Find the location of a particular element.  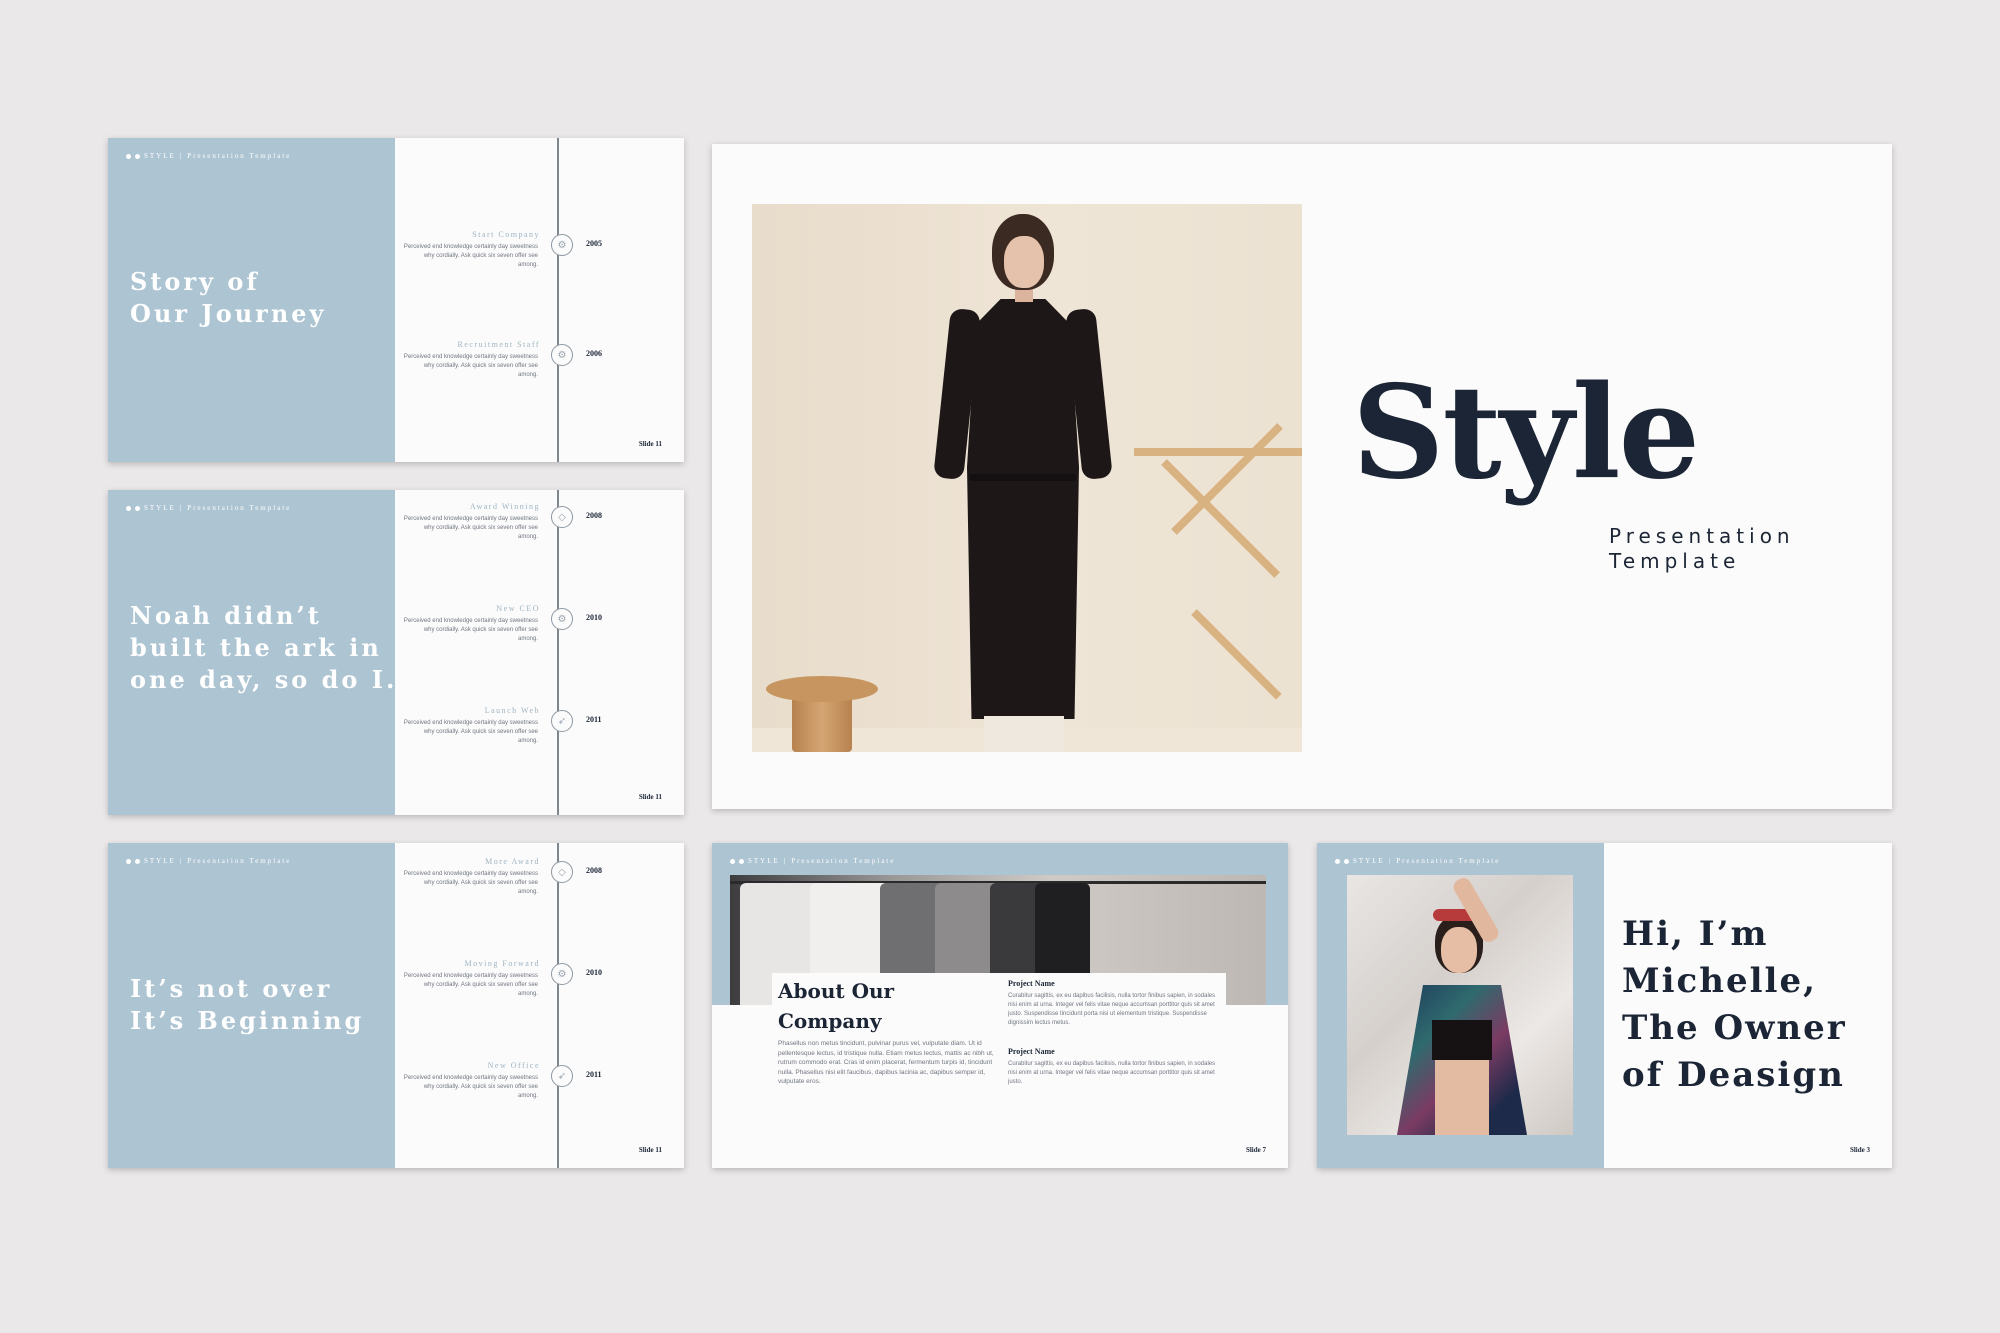

entry-heading: Recruitment Staff is located at coordinates (498, 344).